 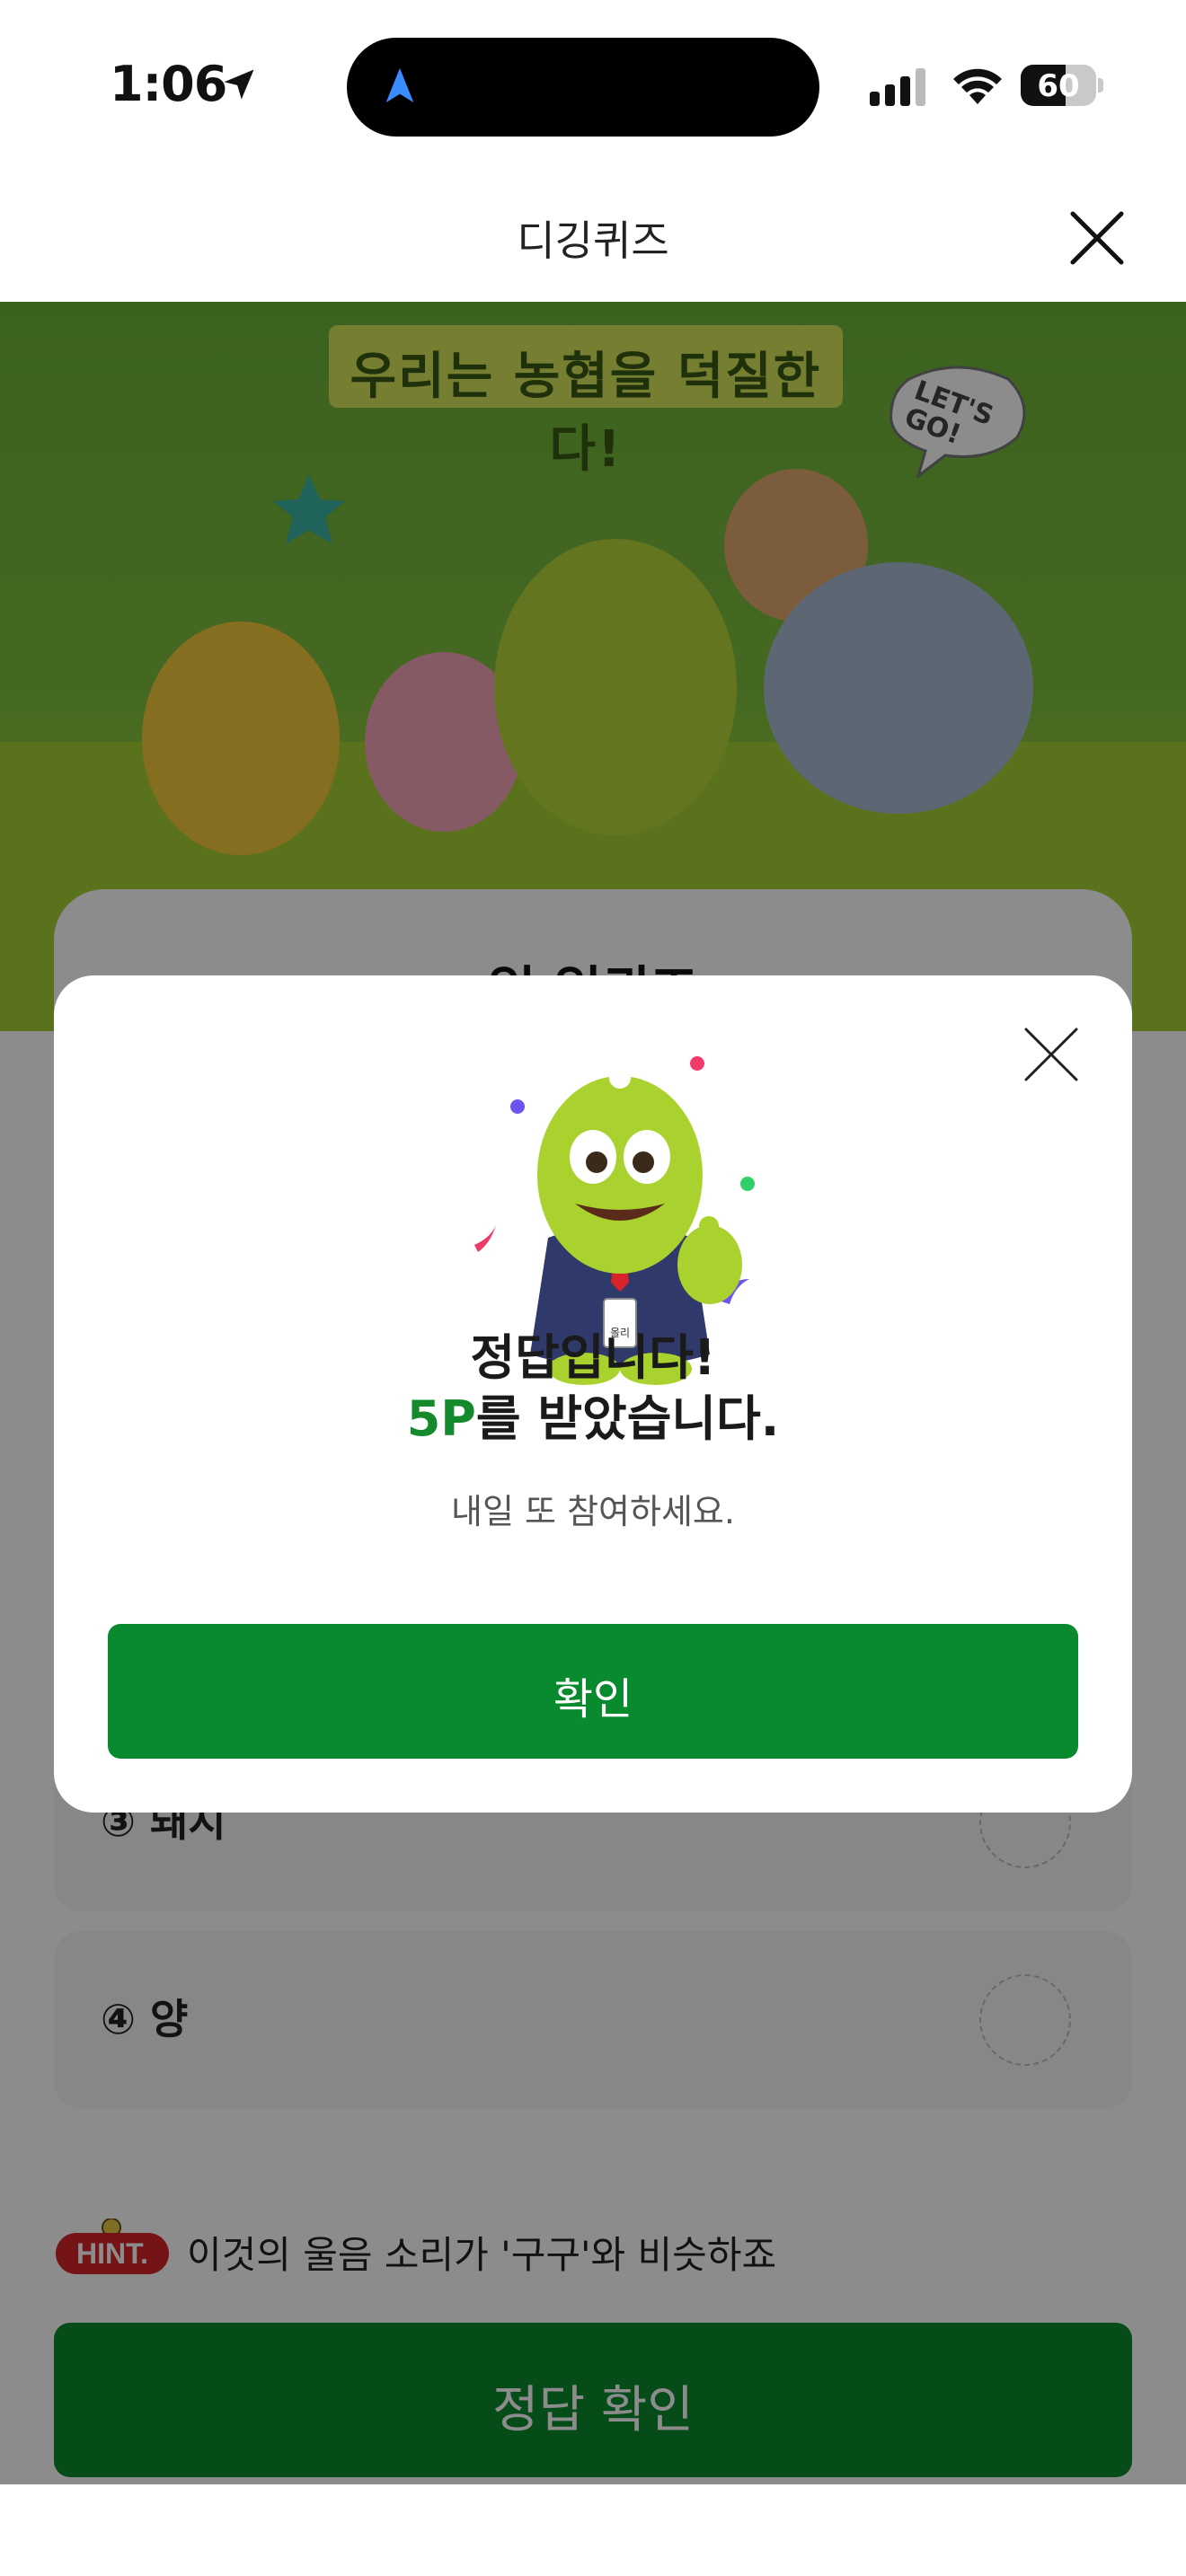 I want to click on modal-subtitle: 내일 또 참여하세요., so click(x=593, y=1511).